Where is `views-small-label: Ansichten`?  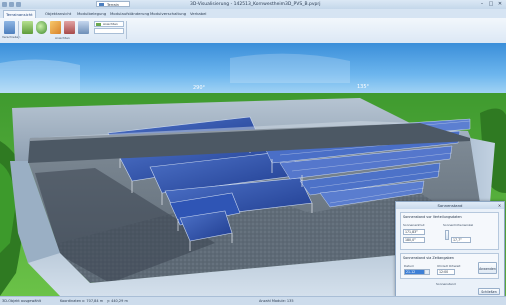
views-small-label: Ansichten is located at coordinates (110, 24).